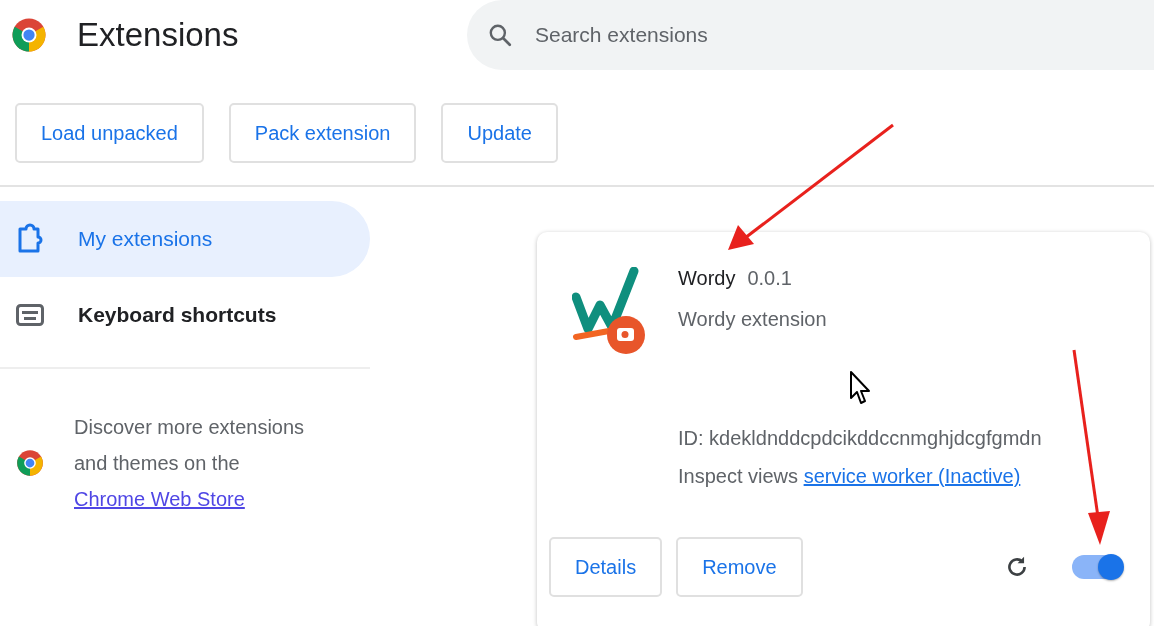 The width and height of the screenshot is (1154, 626). What do you see at coordinates (860, 438) in the screenshot?
I see `extension-id: ID: kdekldnddcpdcikddccnmghjdcgfgmdn` at bounding box center [860, 438].